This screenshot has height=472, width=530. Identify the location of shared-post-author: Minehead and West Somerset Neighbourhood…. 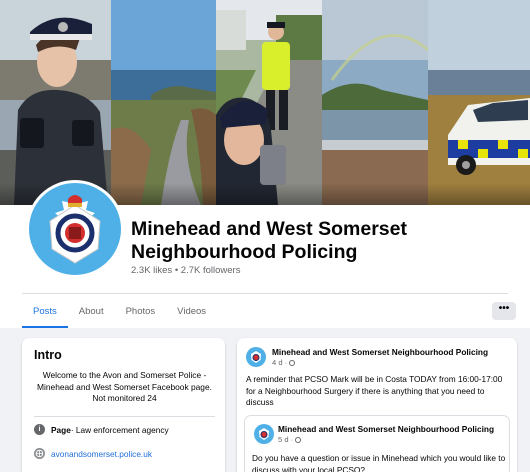
(386, 429).